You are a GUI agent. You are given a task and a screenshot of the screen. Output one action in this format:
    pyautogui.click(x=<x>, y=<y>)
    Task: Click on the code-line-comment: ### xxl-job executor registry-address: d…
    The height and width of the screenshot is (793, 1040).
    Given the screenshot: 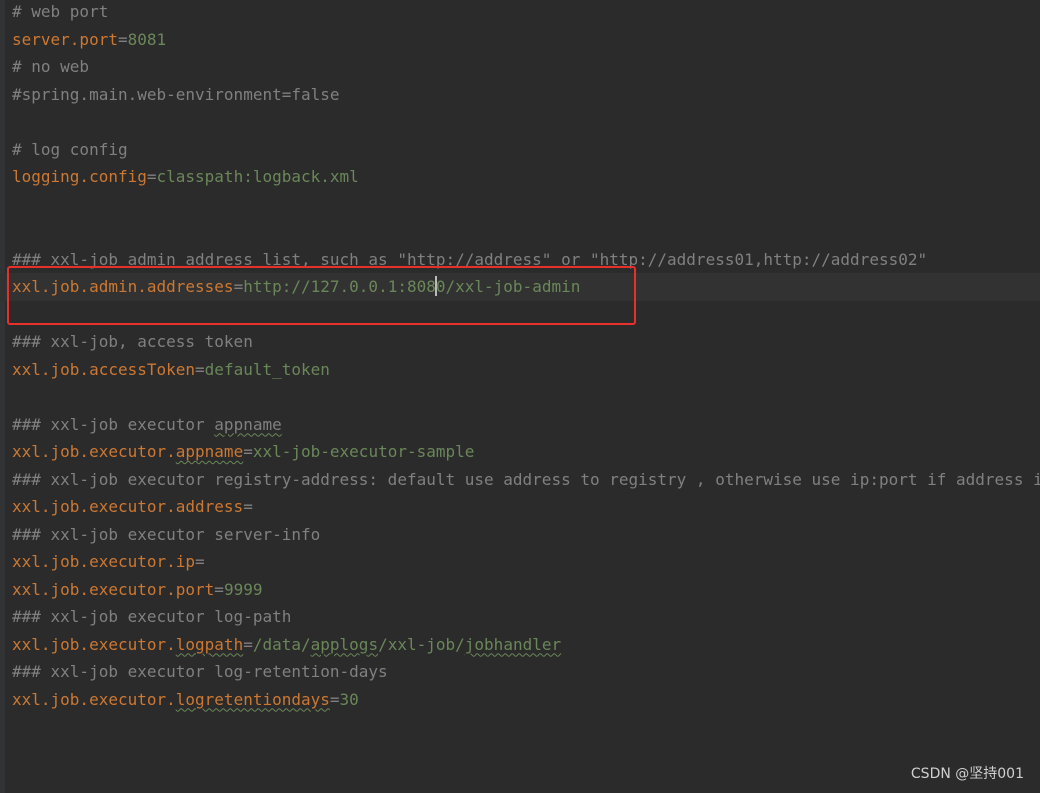 What is the action you would take?
    pyautogui.click(x=526, y=480)
    